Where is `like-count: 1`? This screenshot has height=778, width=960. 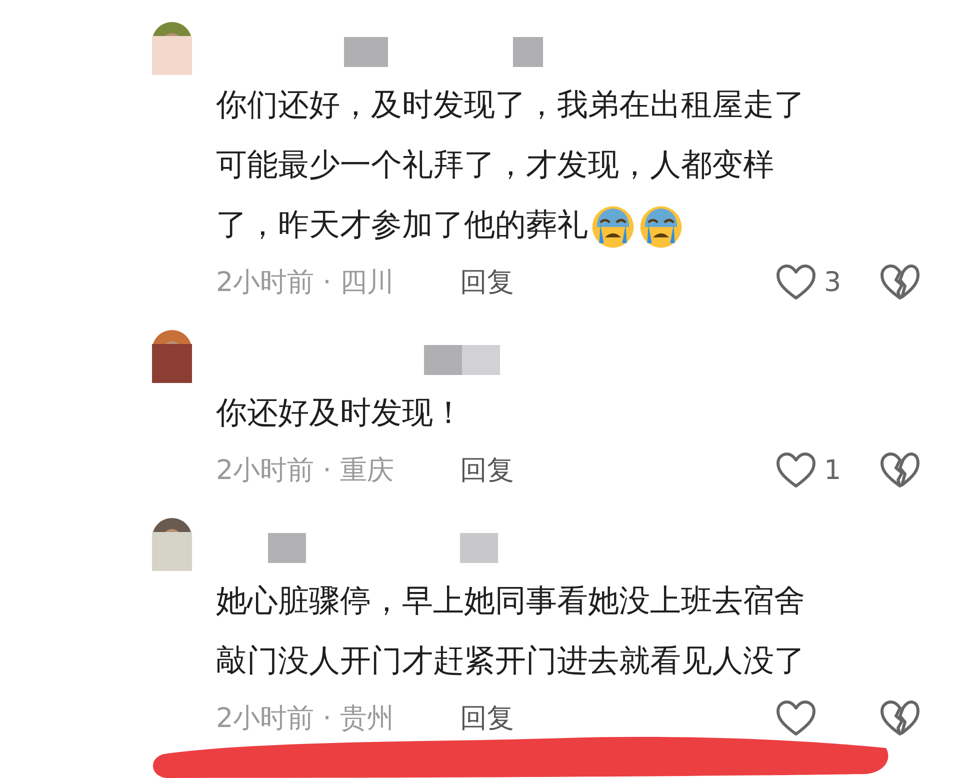
like-count: 1 is located at coordinates (833, 470).